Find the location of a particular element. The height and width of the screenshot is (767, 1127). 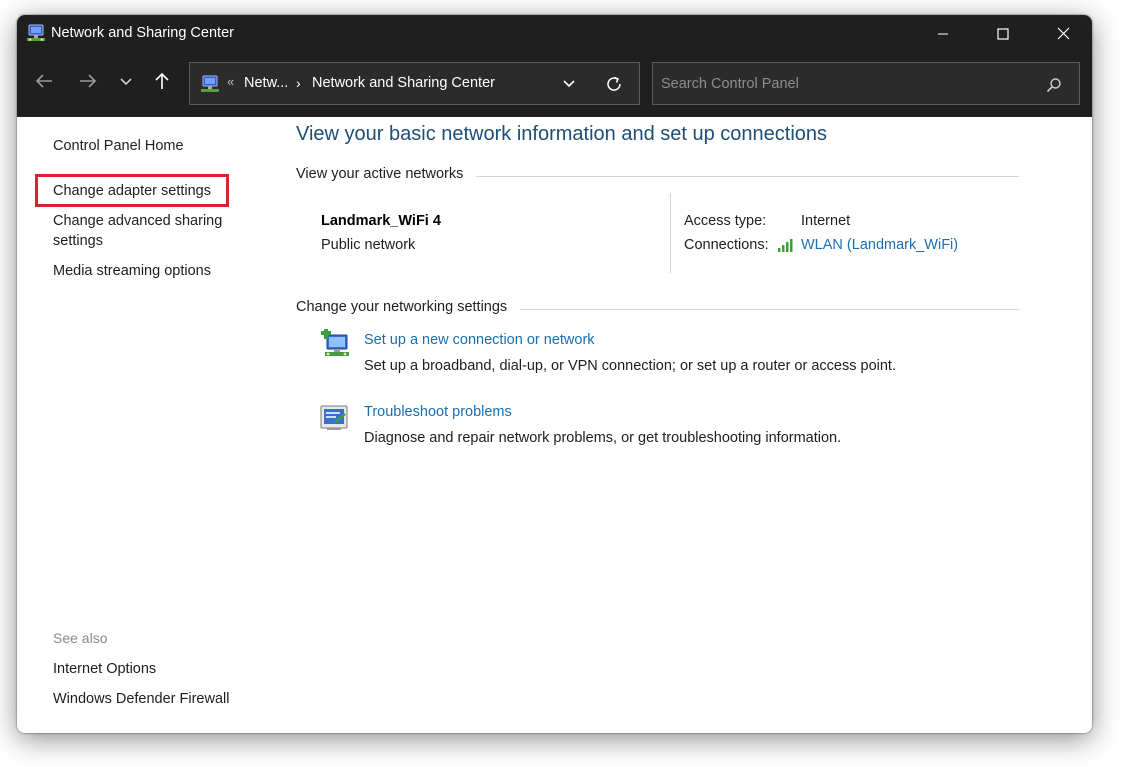

search-box is located at coordinates (866, 83).